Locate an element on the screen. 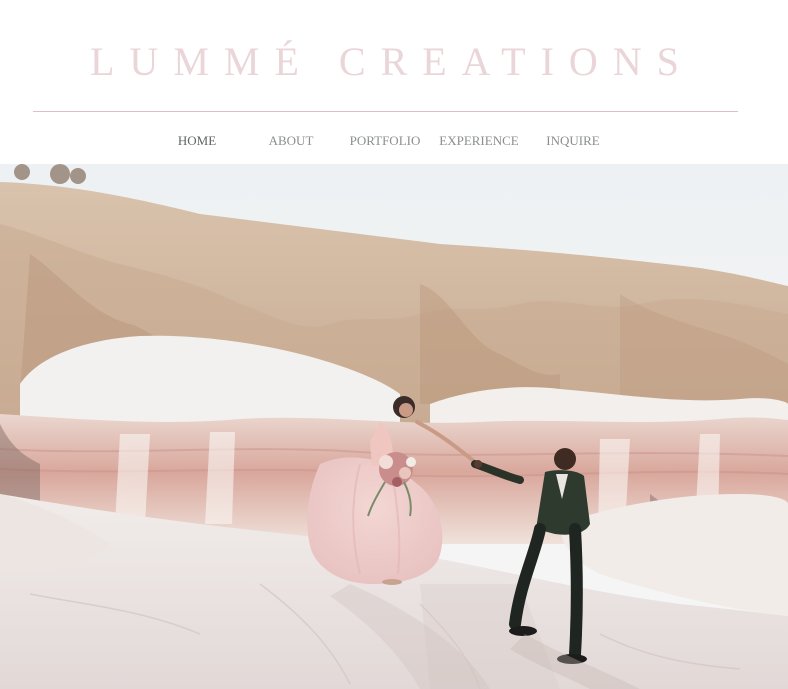 This screenshot has height=689, width=788. nav-item-about: ABOUT is located at coordinates (291, 141).